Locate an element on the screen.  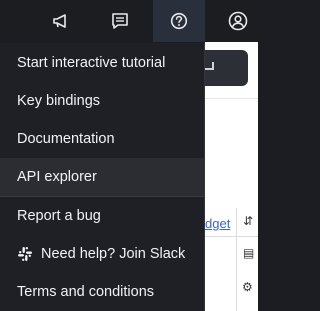
menu-item-label: Key bindings is located at coordinates (59, 101).